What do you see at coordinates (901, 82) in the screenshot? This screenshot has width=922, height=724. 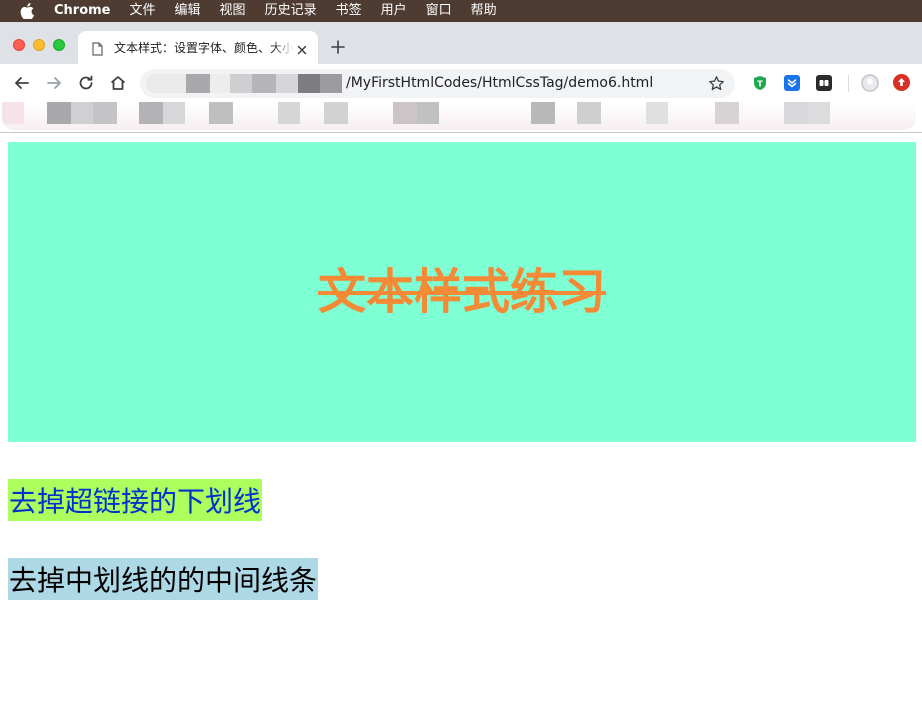 I see `update-icon` at bounding box center [901, 82].